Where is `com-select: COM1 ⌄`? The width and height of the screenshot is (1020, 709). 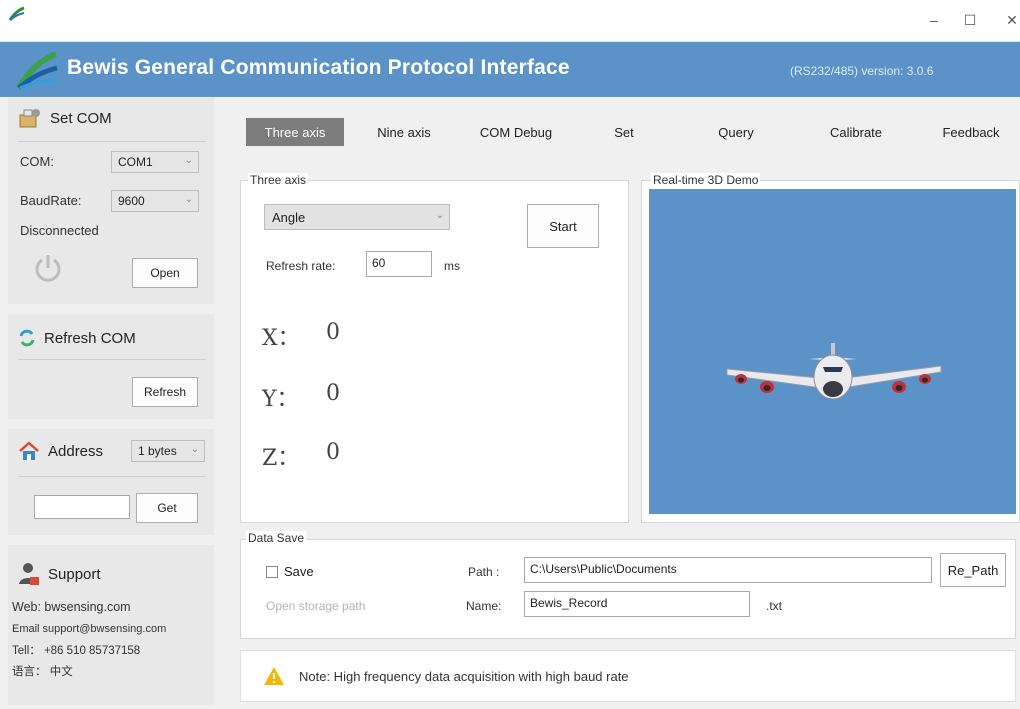
com-select: COM1 ⌄ is located at coordinates (155, 162).